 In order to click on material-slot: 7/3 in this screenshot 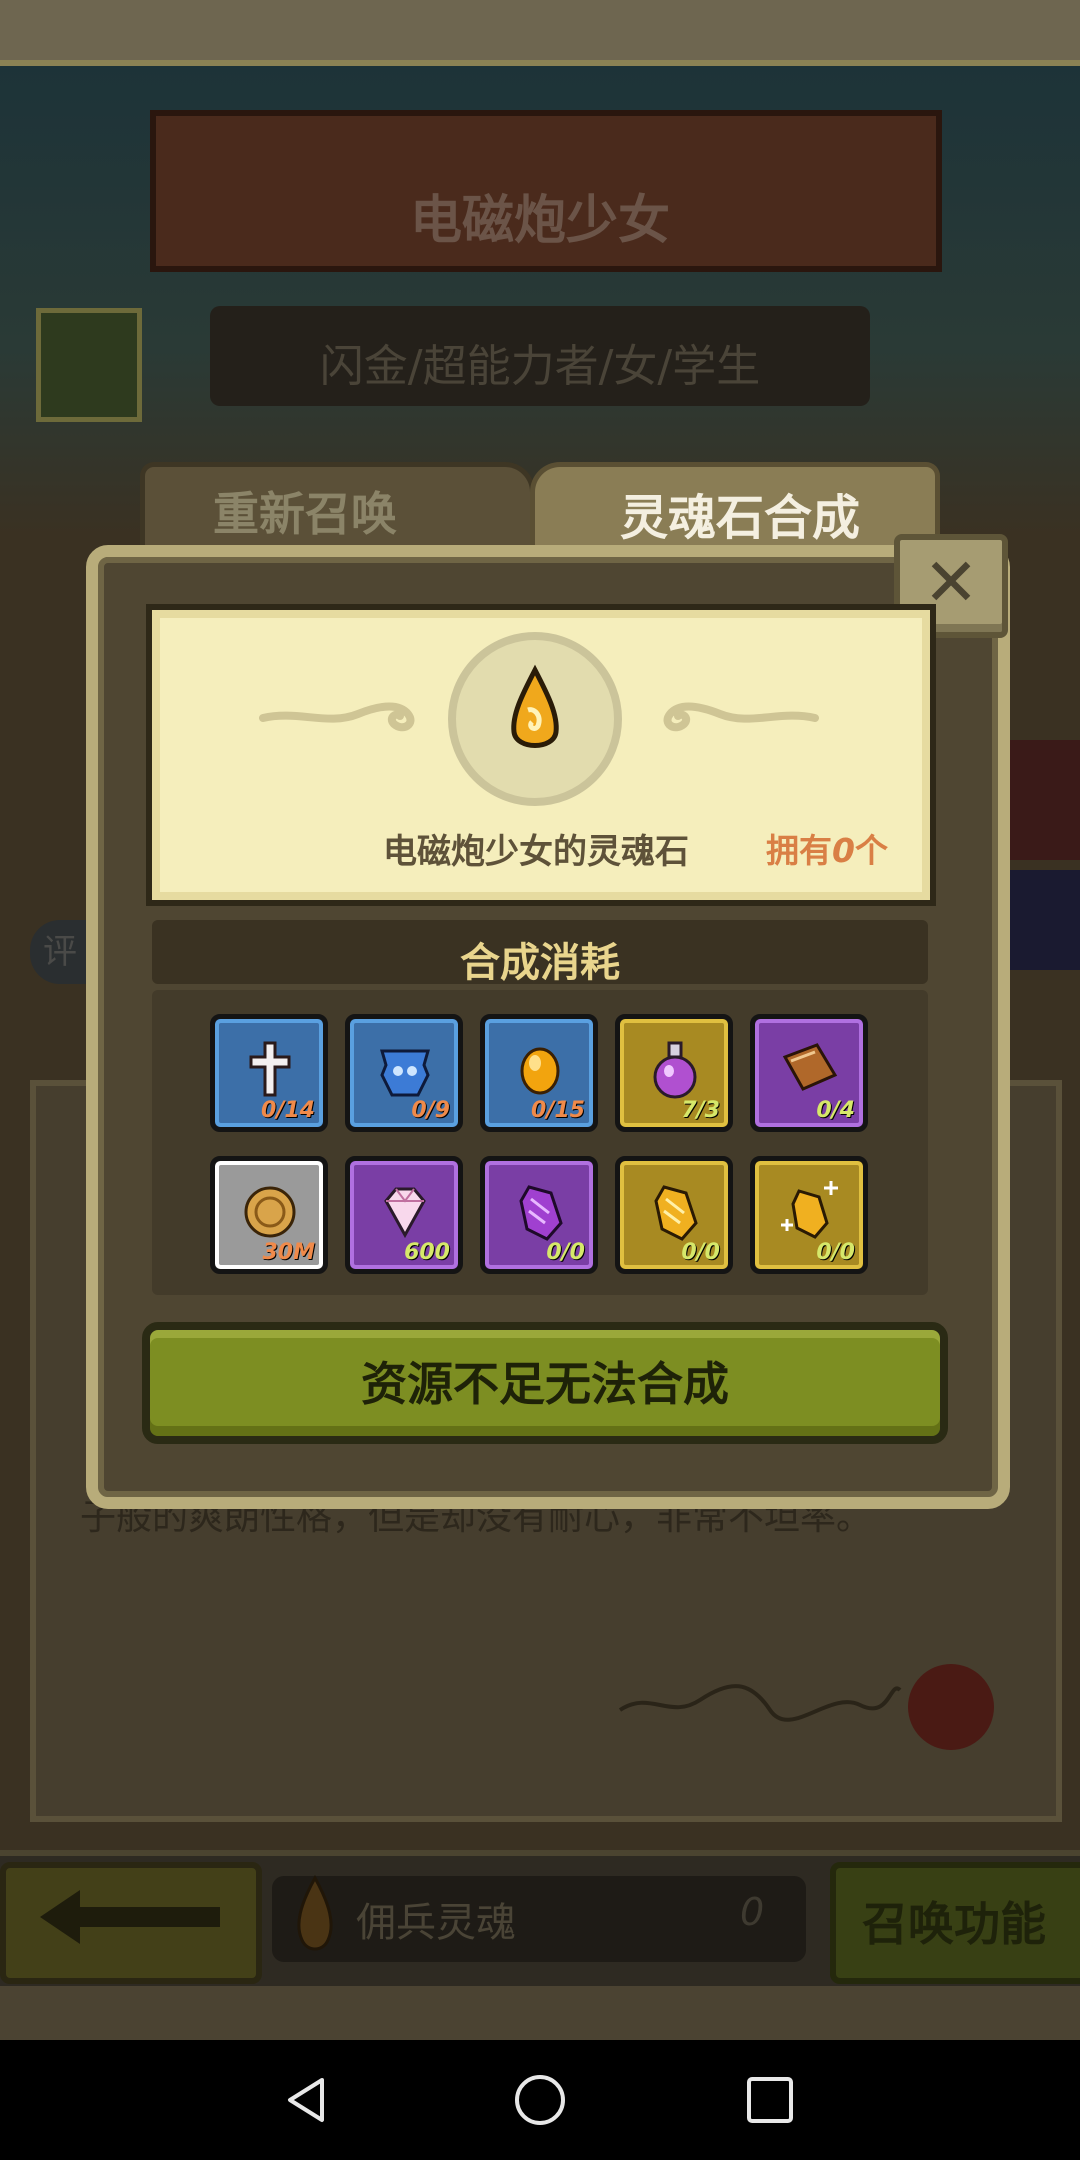, I will do `click(674, 1073)`.